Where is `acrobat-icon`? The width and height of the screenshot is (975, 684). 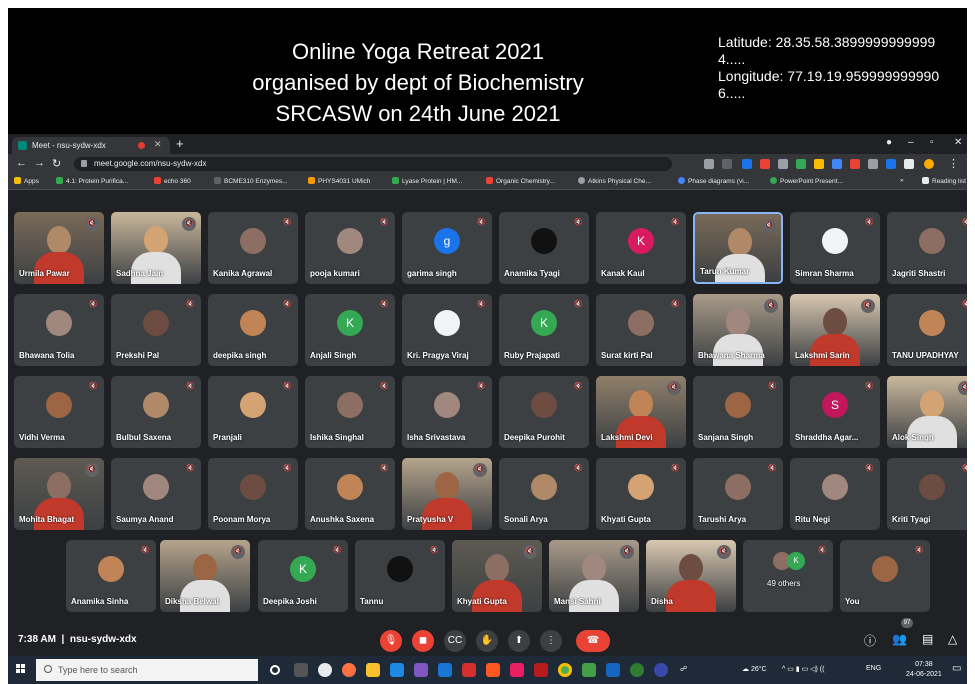 acrobat-icon is located at coordinates (469, 670).